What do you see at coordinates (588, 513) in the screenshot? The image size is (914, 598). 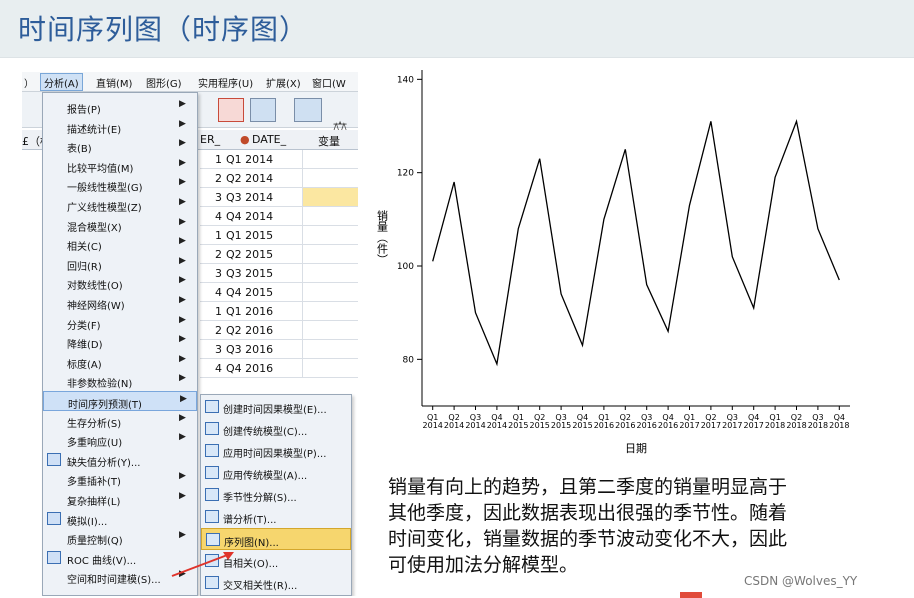 I see `explanation-line: 其他季度，因此数据表现出很强的季节性。随着` at bounding box center [588, 513].